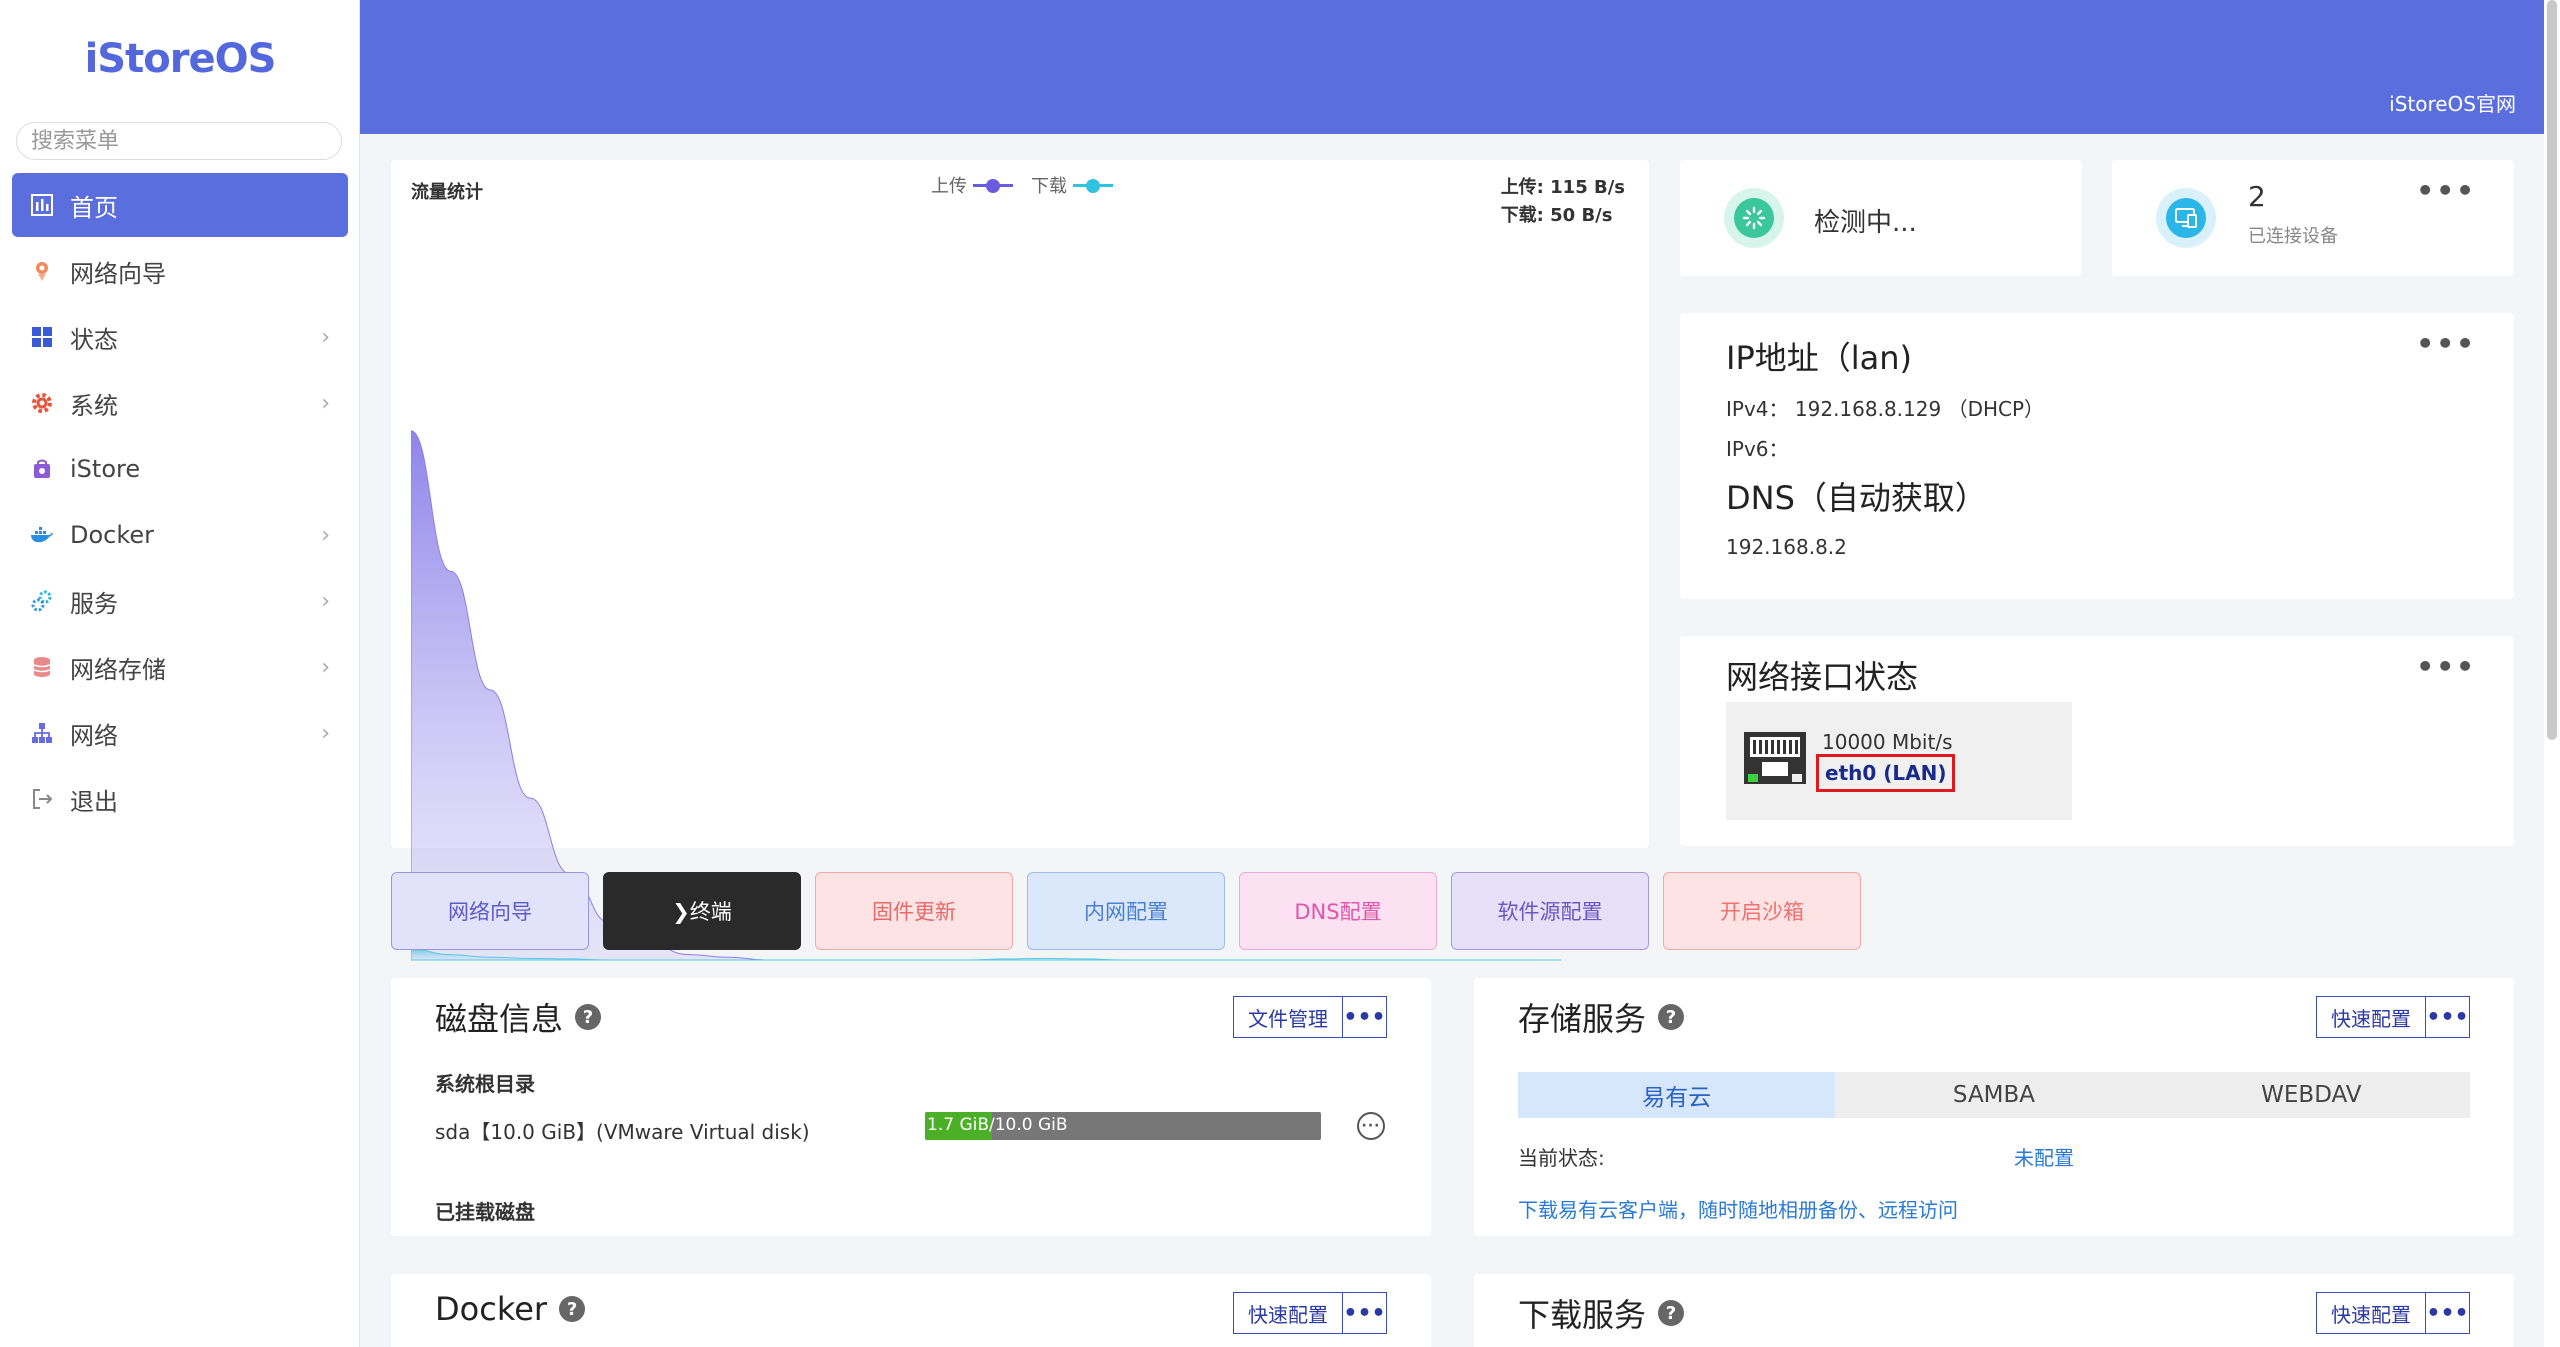  I want to click on sidebar-item-label: 网络, so click(94, 735).